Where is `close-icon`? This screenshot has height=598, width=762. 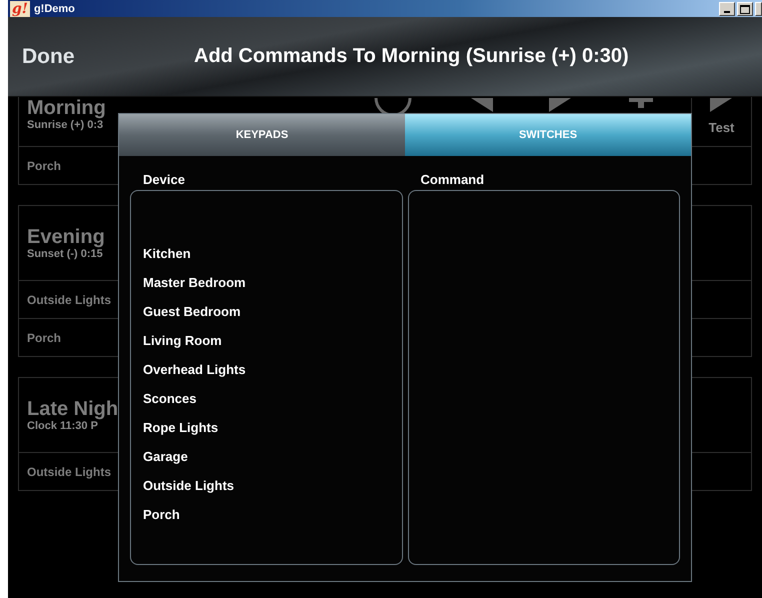 close-icon is located at coordinates (758, 9).